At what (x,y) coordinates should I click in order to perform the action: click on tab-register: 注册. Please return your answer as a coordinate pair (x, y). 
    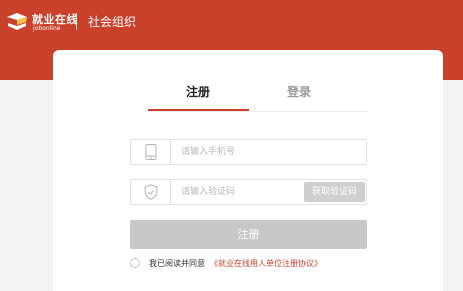
    Looking at the image, I should click on (198, 91).